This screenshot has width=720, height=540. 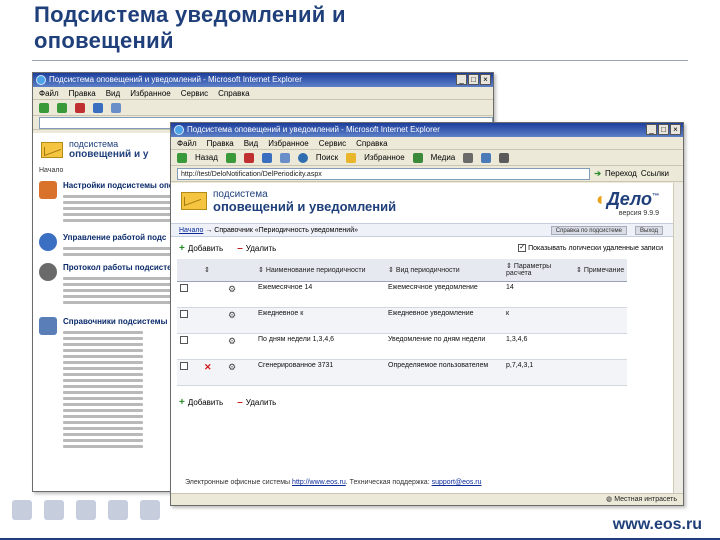 I want to click on minus-icon: –, so click(x=240, y=402).